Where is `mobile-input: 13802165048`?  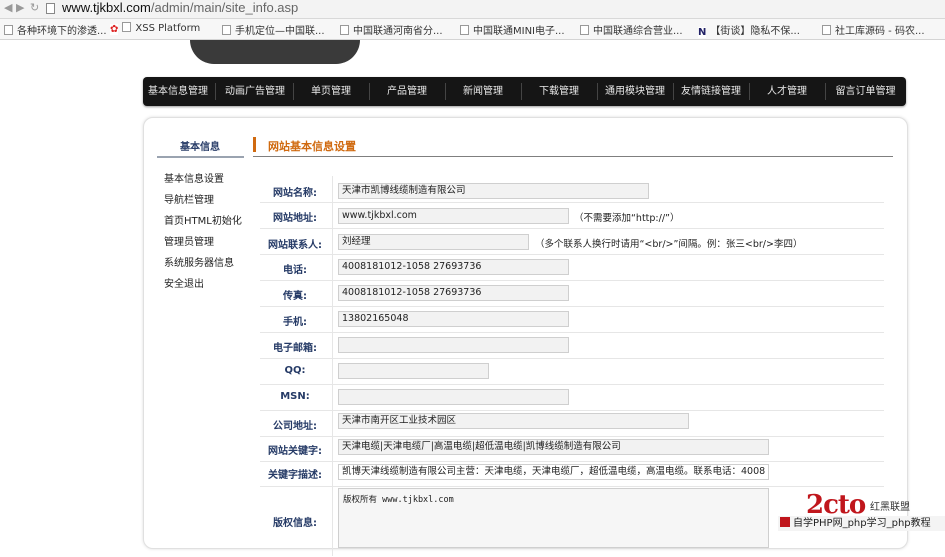
mobile-input: 13802165048 is located at coordinates (453, 319).